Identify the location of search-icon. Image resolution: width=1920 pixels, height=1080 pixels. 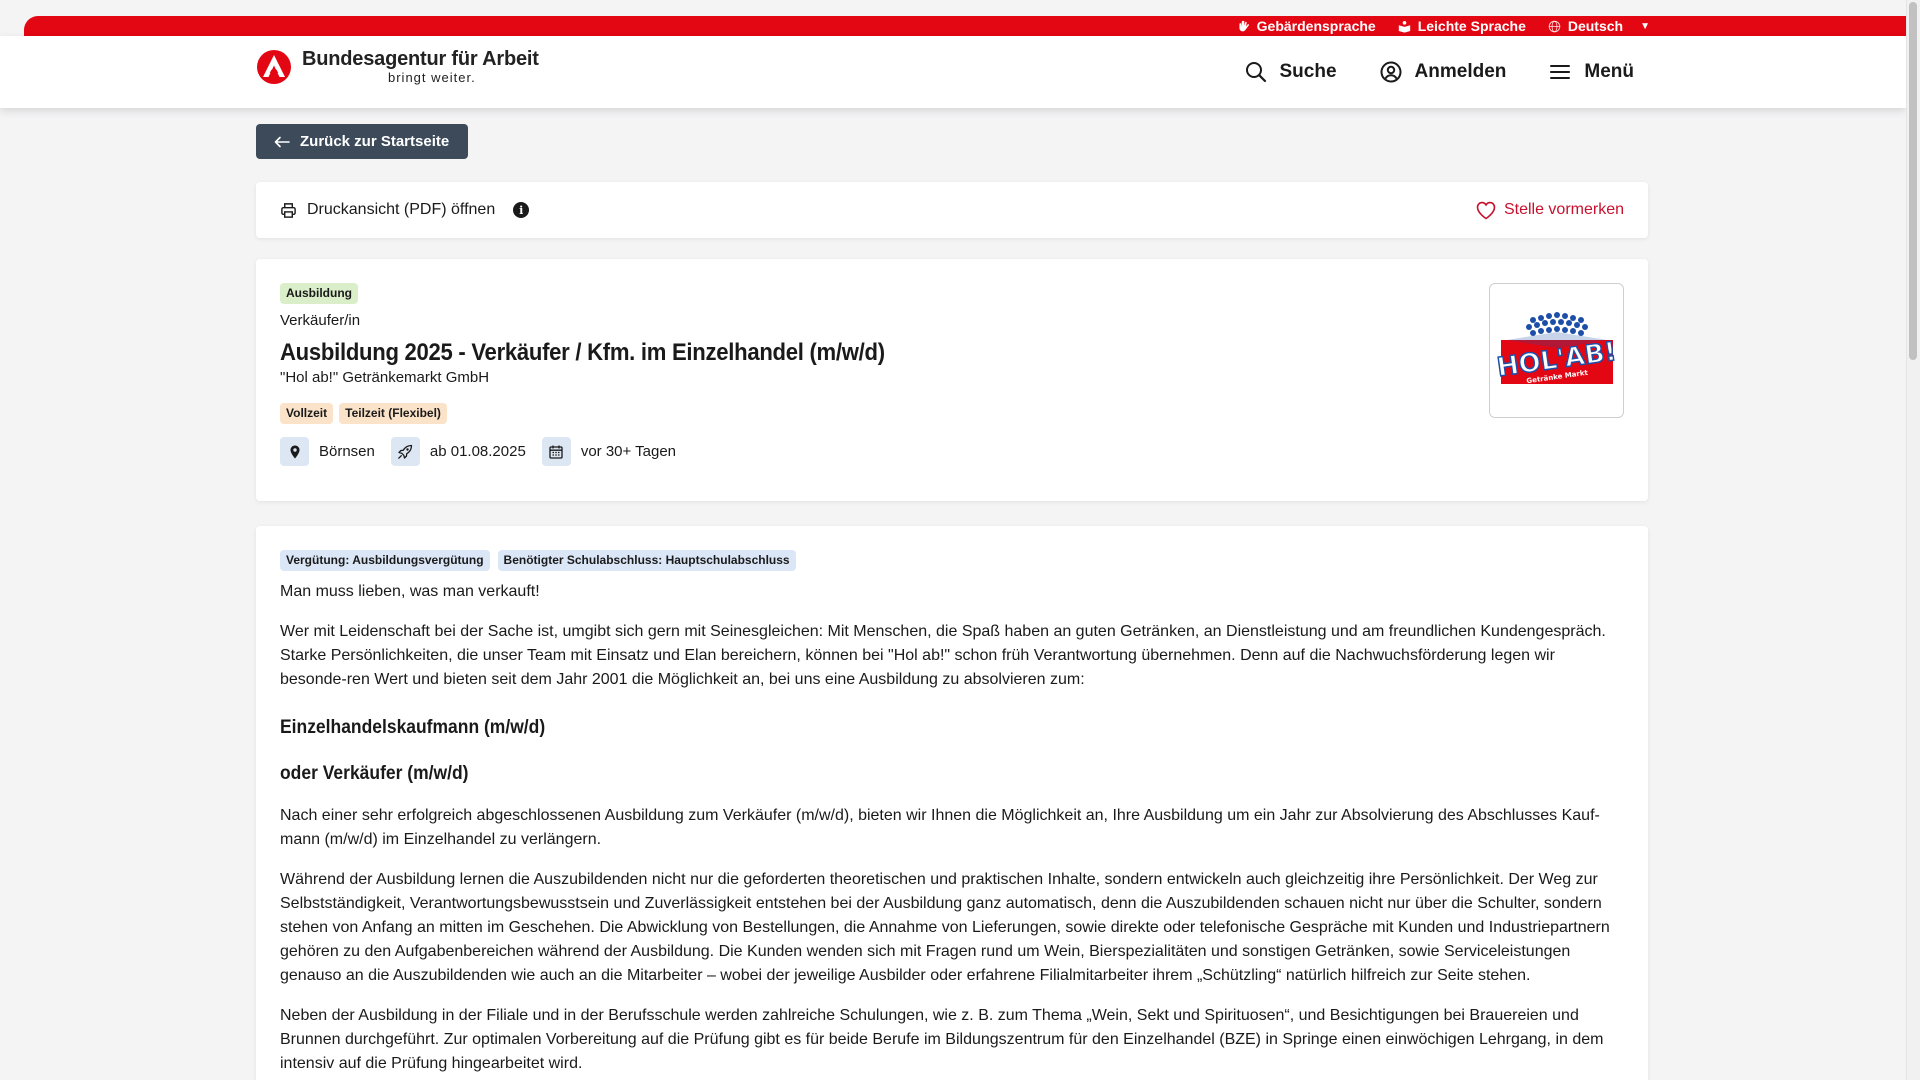
(1255, 72).